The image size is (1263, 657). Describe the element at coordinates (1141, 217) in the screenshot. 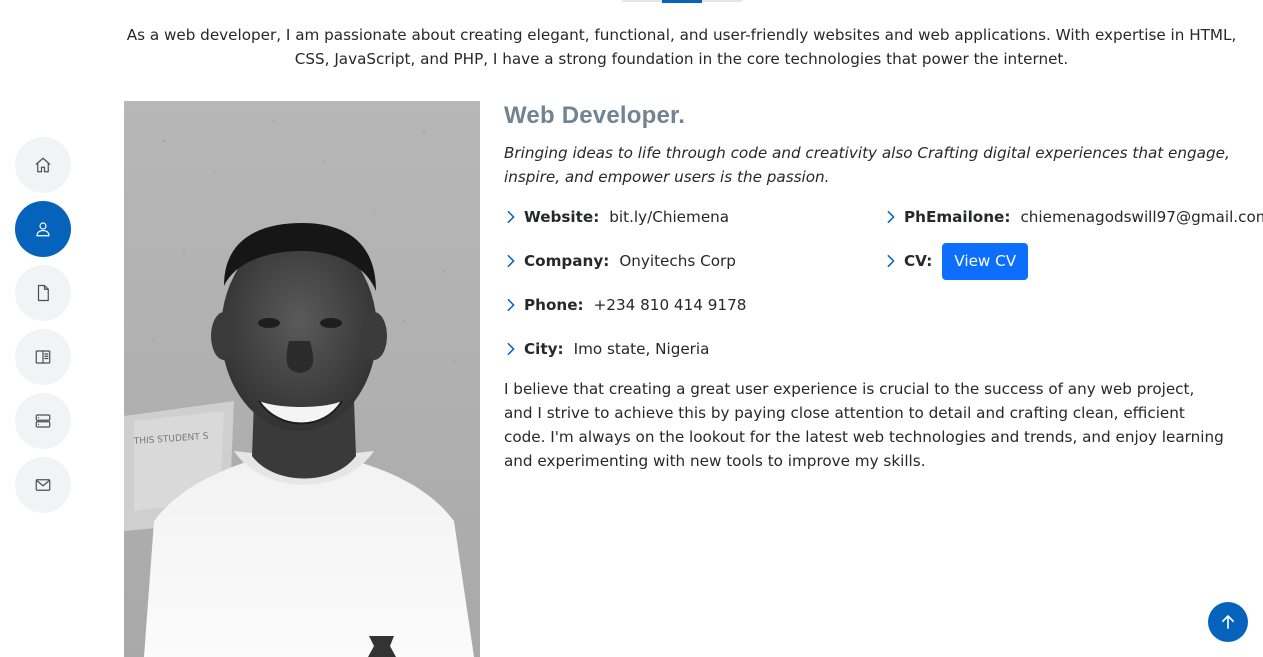

I see `info-value: chiemenagodswill97@gmail.com` at that location.